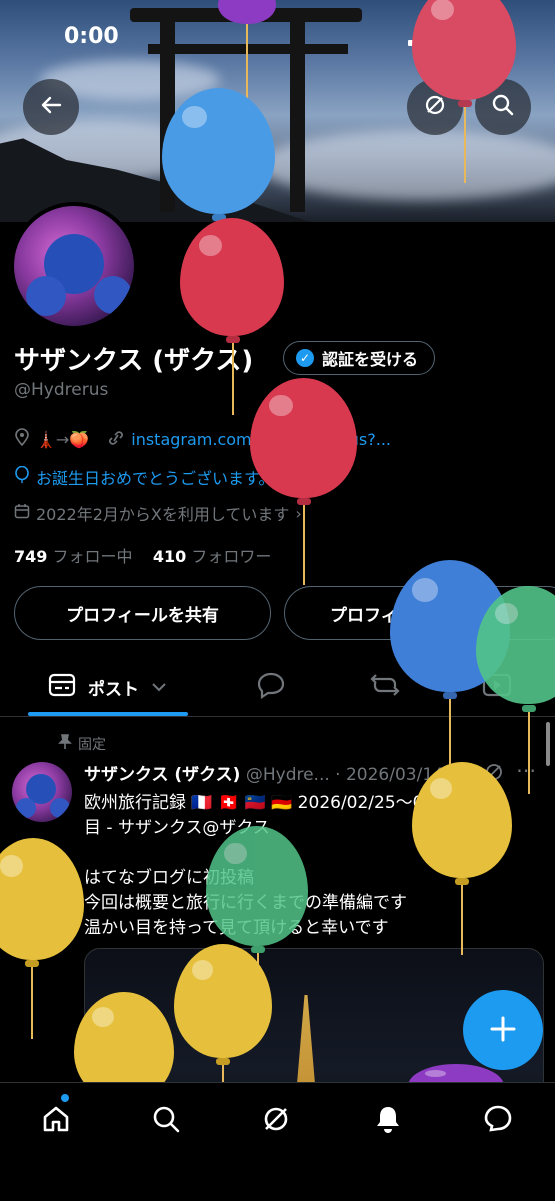 This screenshot has width=555, height=1201. What do you see at coordinates (162, 775) in the screenshot?
I see `post-author-name: サザンクス (ザクス)` at bounding box center [162, 775].